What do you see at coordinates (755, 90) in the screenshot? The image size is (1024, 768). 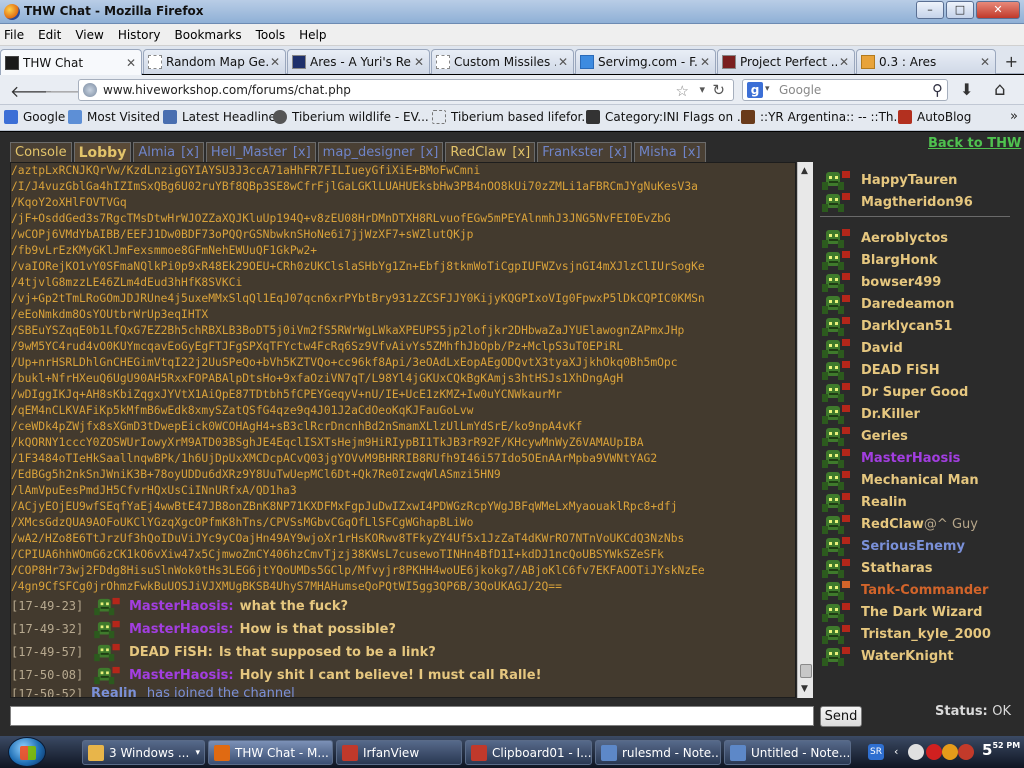 I see `google-icon: g` at bounding box center [755, 90].